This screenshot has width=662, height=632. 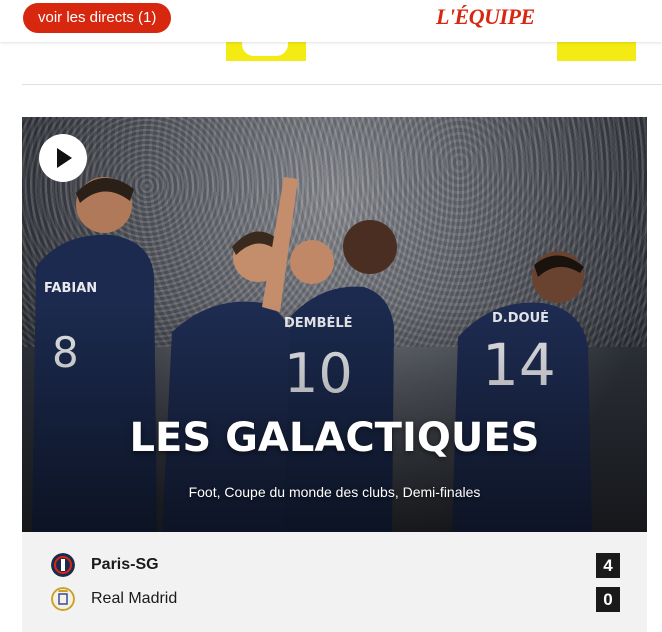 What do you see at coordinates (63, 599) in the screenshot?
I see `real-madrid-crest-icon` at bounding box center [63, 599].